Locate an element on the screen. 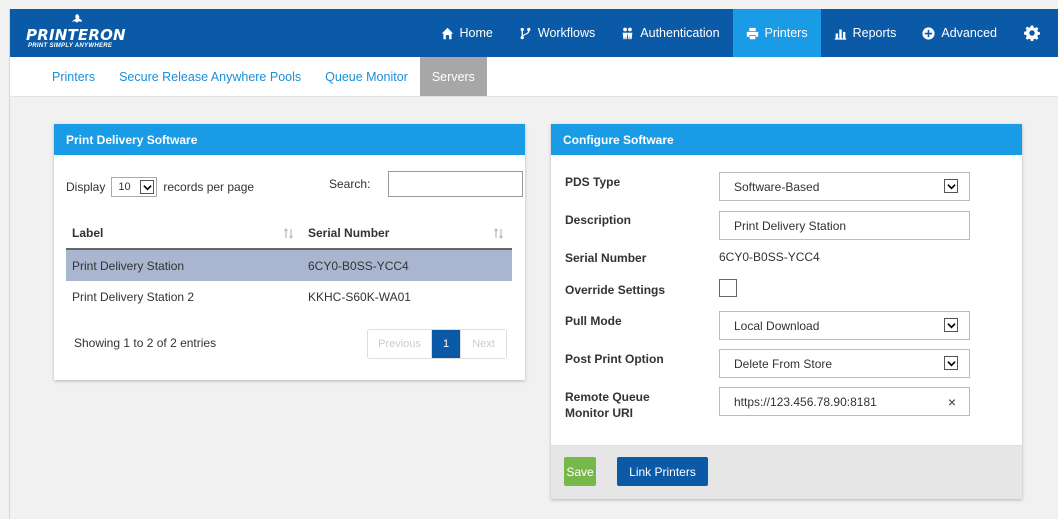 The width and height of the screenshot is (1058, 519). subnav-servers: Servers is located at coordinates (453, 76).